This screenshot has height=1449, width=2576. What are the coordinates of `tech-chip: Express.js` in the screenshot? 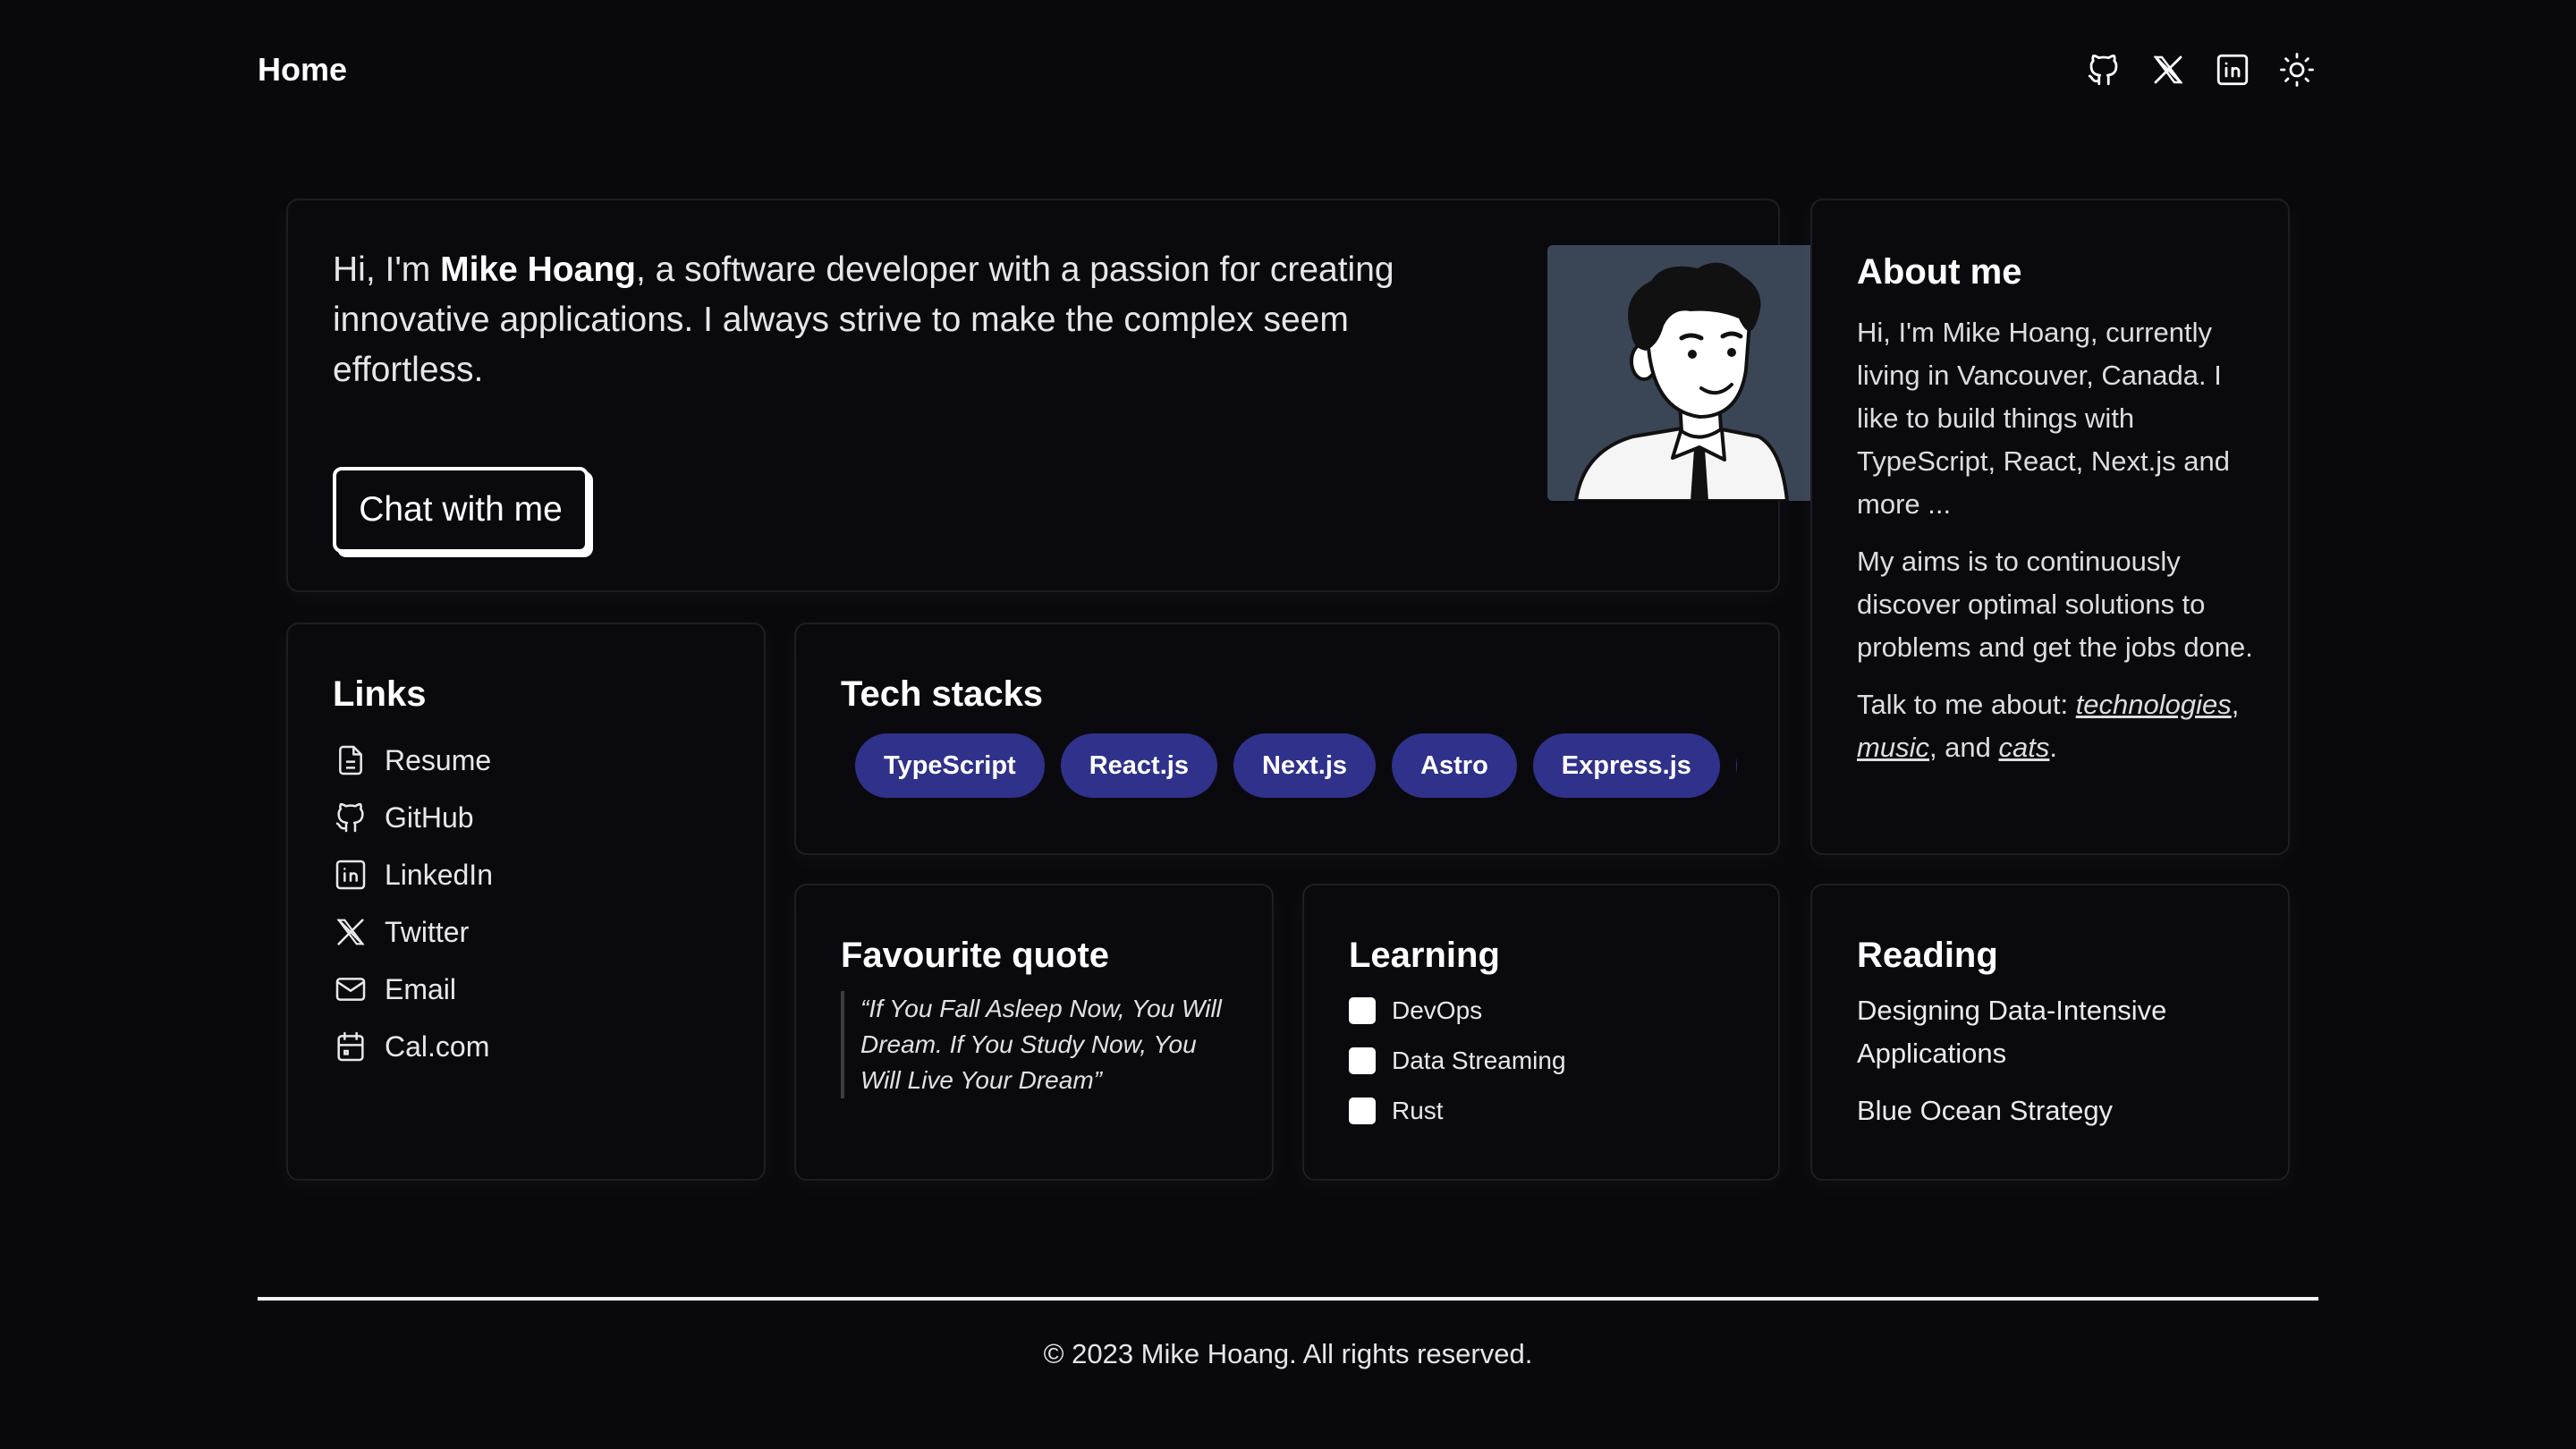 It's located at (1626, 765).